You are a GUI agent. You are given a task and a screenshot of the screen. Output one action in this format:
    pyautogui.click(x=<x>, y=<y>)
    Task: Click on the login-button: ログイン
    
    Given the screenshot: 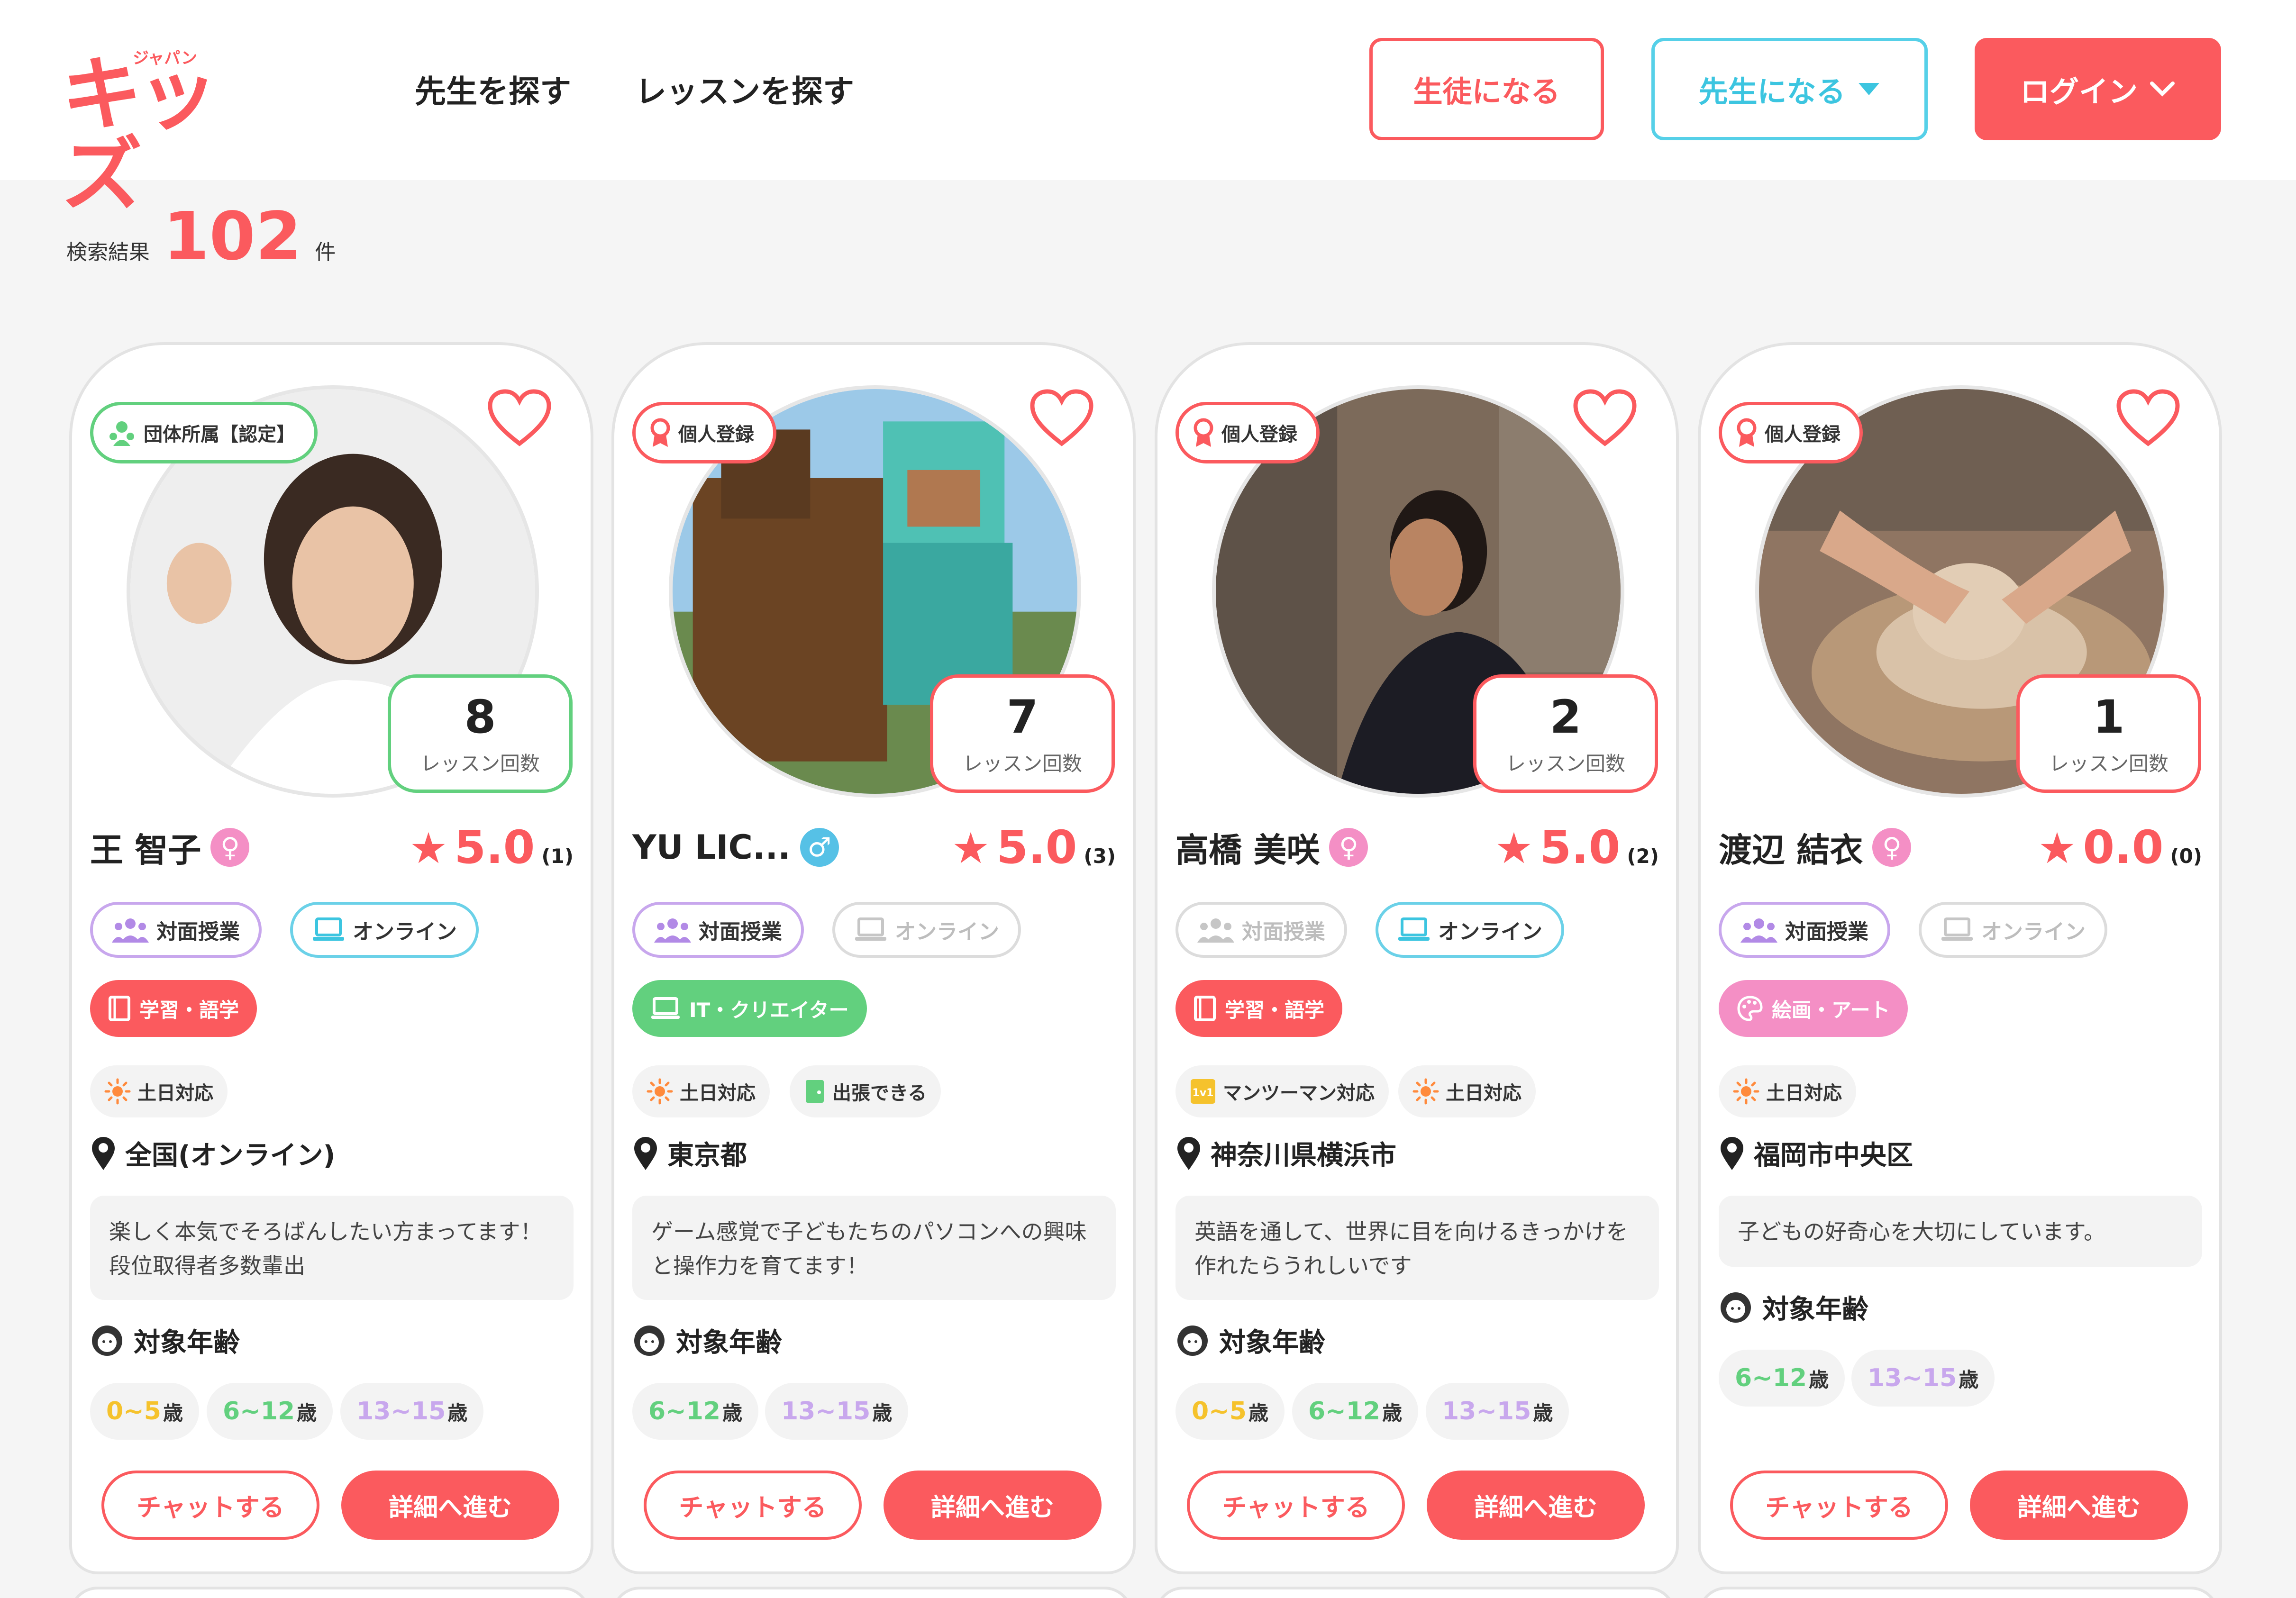 What is the action you would take?
    pyautogui.click(x=2098, y=89)
    